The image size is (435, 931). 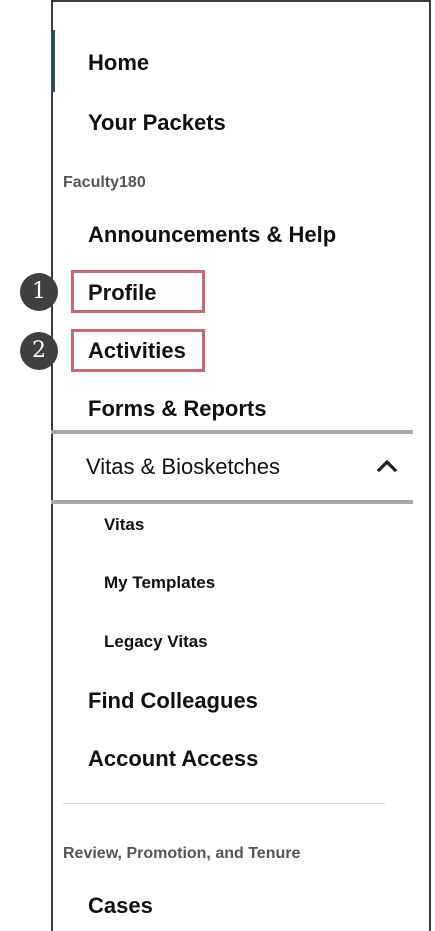 I want to click on nav-item-find-colleagues: Find Colleagues, so click(x=173, y=701).